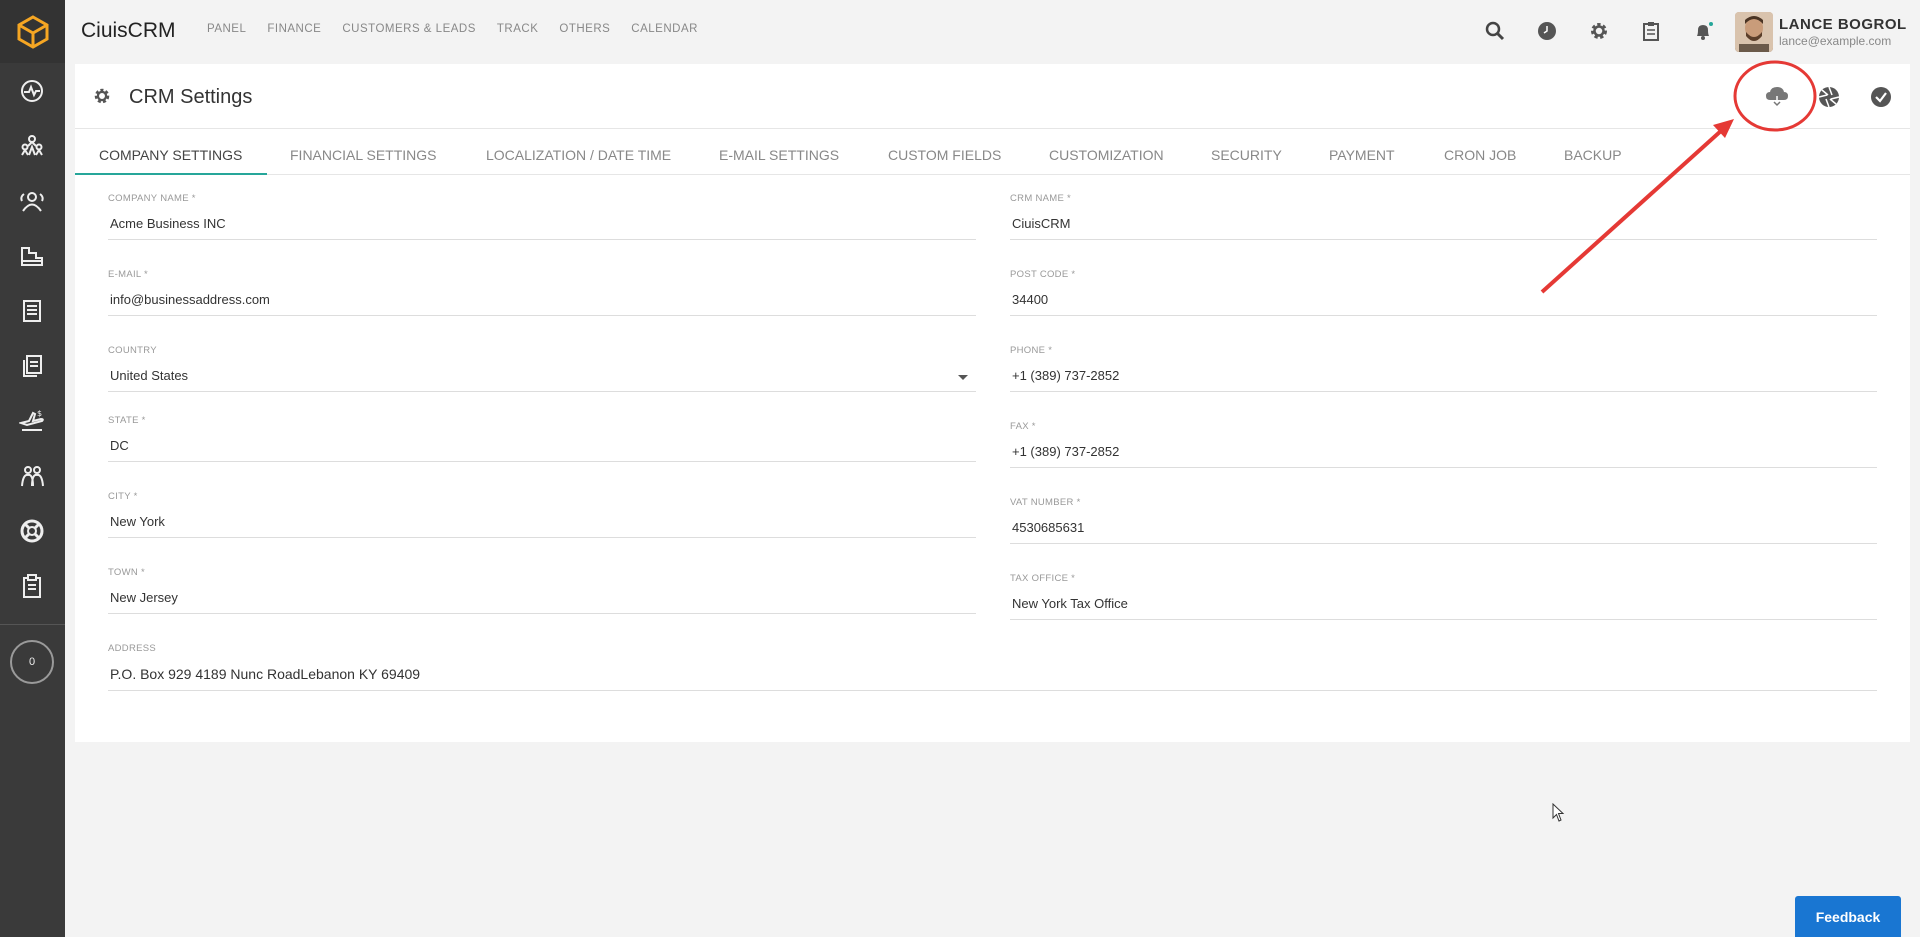 The height and width of the screenshot is (937, 1920). I want to click on projects-icon, so click(32, 256).